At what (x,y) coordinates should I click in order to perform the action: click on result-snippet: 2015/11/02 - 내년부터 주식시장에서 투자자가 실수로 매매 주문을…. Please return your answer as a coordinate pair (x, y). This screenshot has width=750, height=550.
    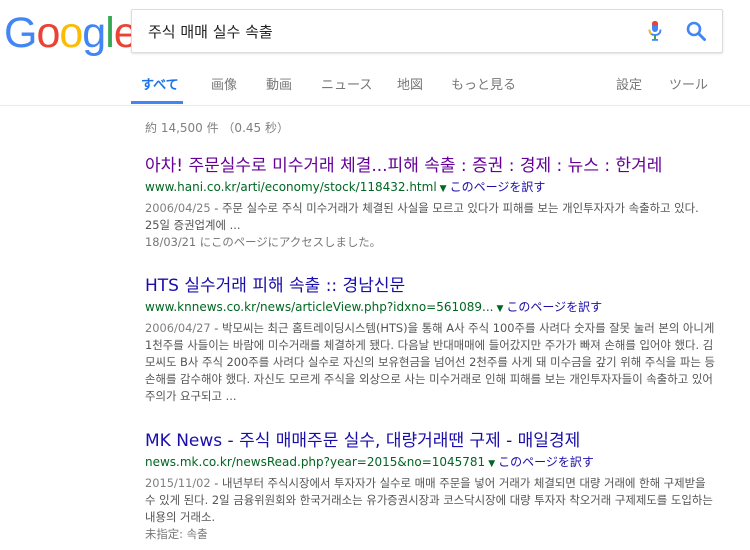
    Looking at the image, I should click on (430, 500).